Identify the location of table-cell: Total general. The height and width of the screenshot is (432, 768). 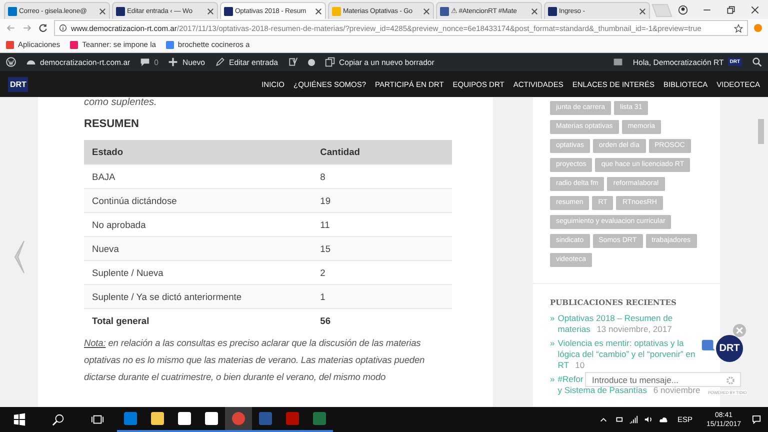
(198, 320).